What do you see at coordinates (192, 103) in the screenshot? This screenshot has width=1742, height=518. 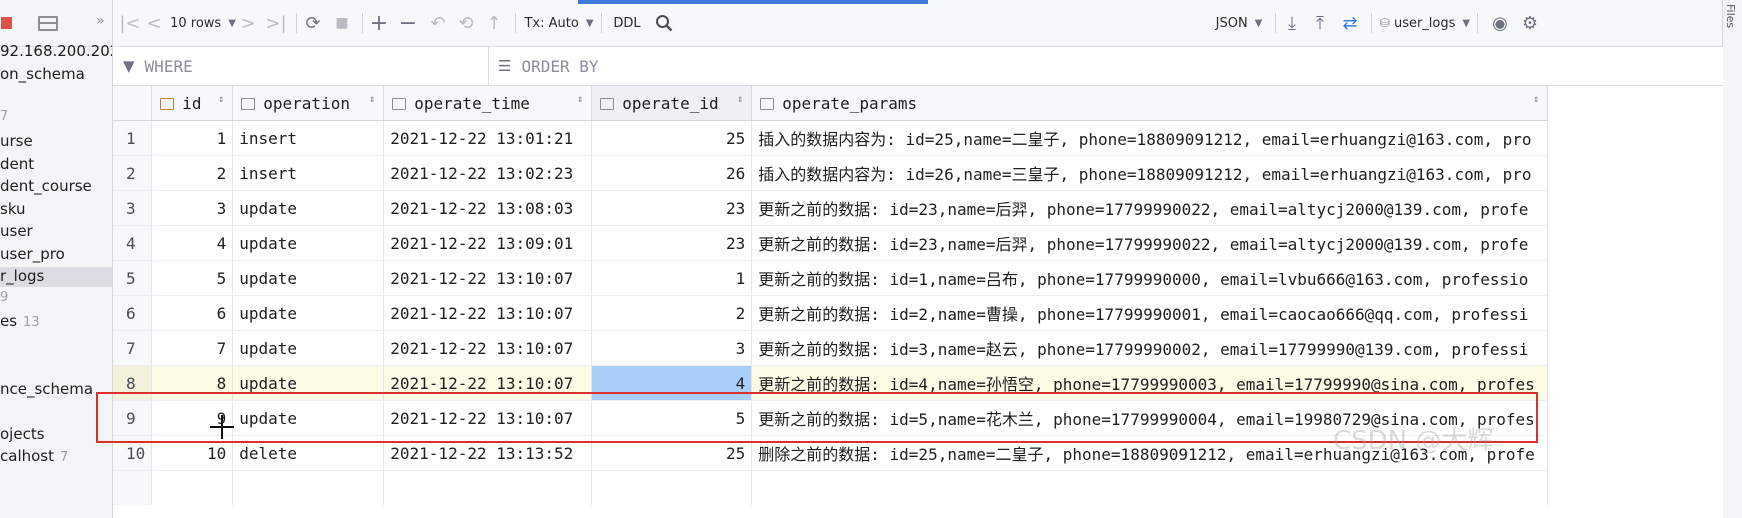 I see `column-header-id: id ⇕` at bounding box center [192, 103].